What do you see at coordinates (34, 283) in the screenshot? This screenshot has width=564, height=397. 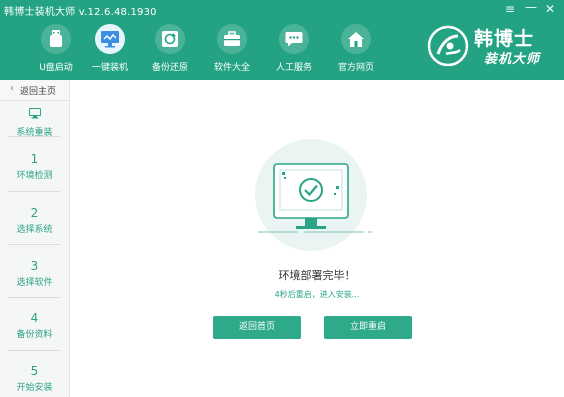 I see `step-label: 选择软件` at bounding box center [34, 283].